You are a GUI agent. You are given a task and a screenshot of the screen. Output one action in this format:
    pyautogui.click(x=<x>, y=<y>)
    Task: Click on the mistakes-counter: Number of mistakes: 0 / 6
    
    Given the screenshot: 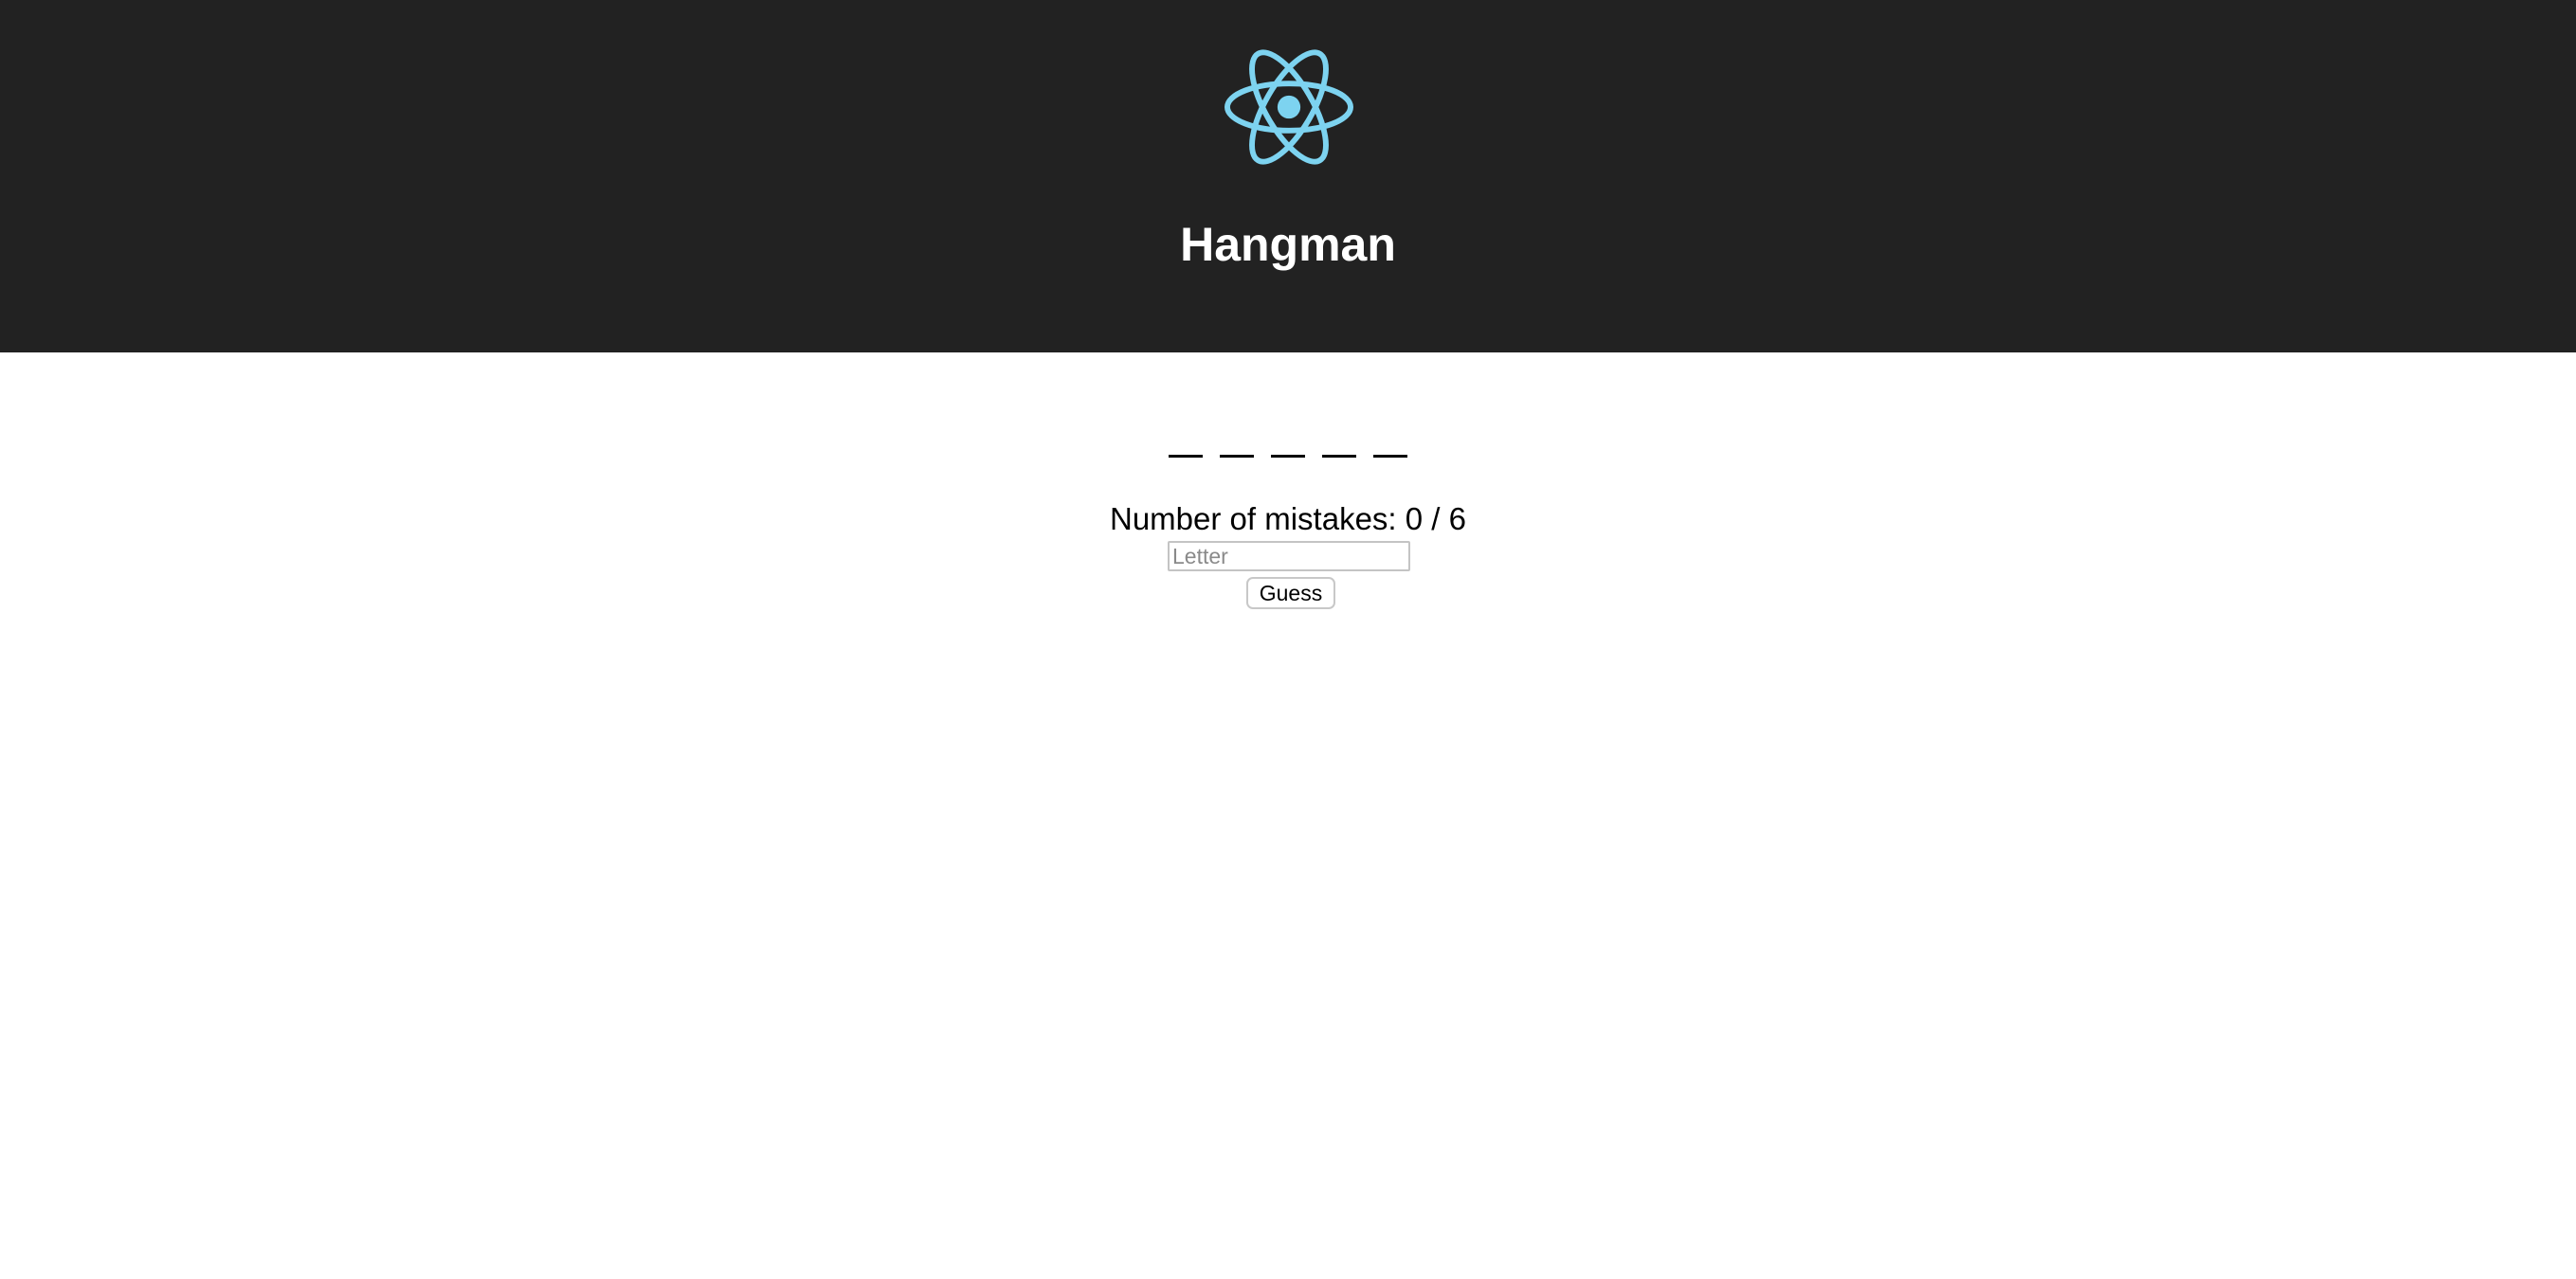 What is the action you would take?
    pyautogui.click(x=1288, y=518)
    